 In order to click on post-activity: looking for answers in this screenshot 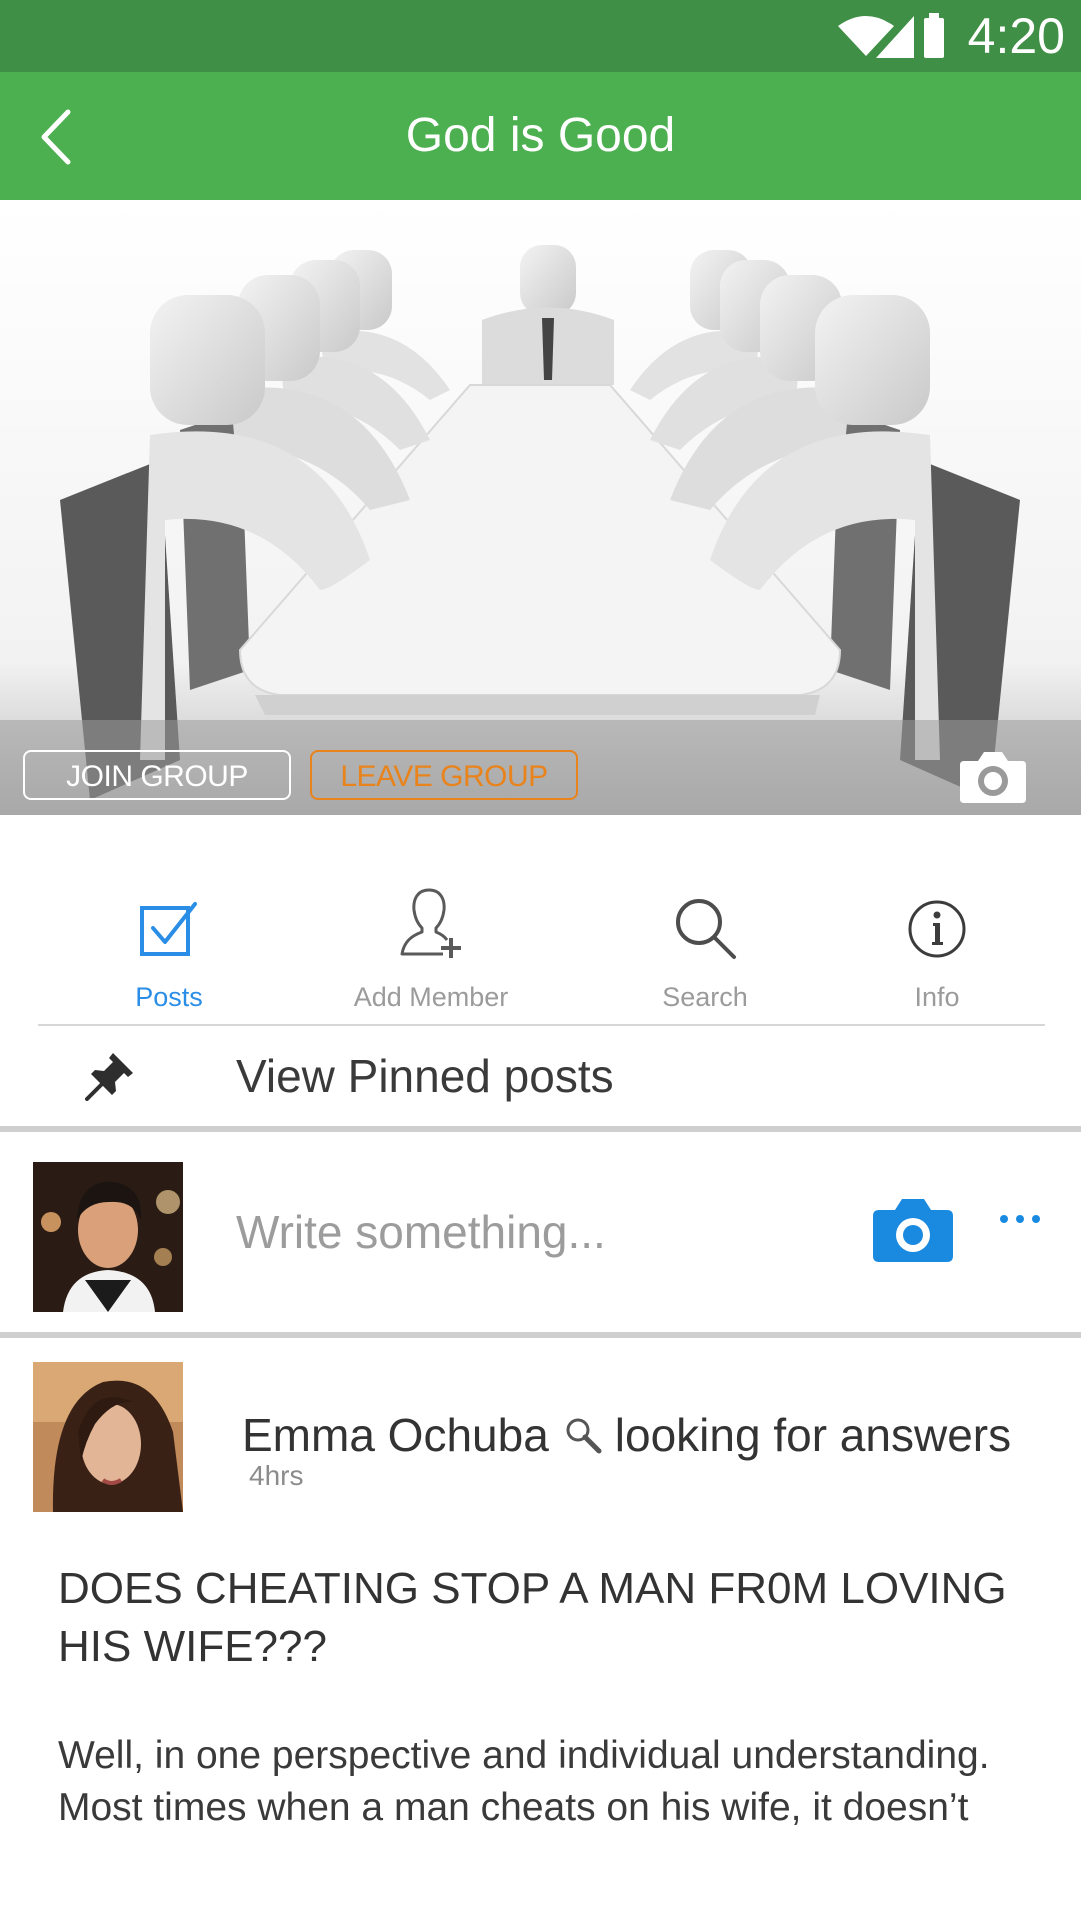, I will do `click(813, 1435)`.